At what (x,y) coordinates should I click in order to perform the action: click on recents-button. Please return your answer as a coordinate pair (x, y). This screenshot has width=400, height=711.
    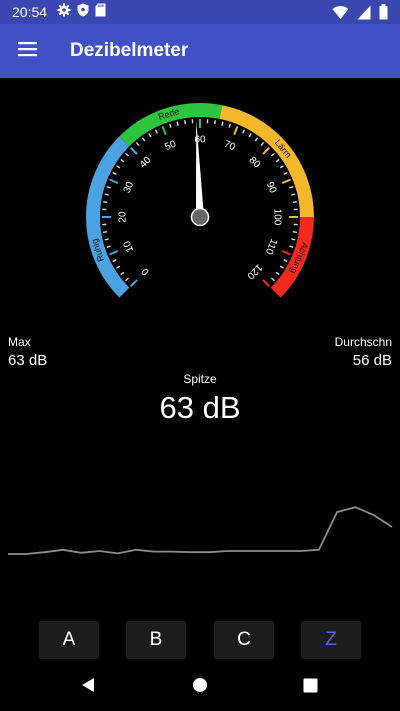
    Looking at the image, I should click on (310, 687).